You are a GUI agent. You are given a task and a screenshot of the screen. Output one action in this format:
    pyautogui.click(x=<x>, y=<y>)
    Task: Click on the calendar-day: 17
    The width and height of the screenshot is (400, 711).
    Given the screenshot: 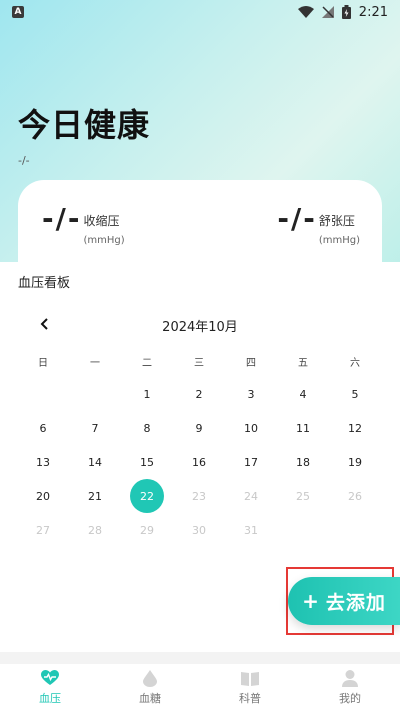 What is the action you would take?
    pyautogui.click(x=251, y=462)
    